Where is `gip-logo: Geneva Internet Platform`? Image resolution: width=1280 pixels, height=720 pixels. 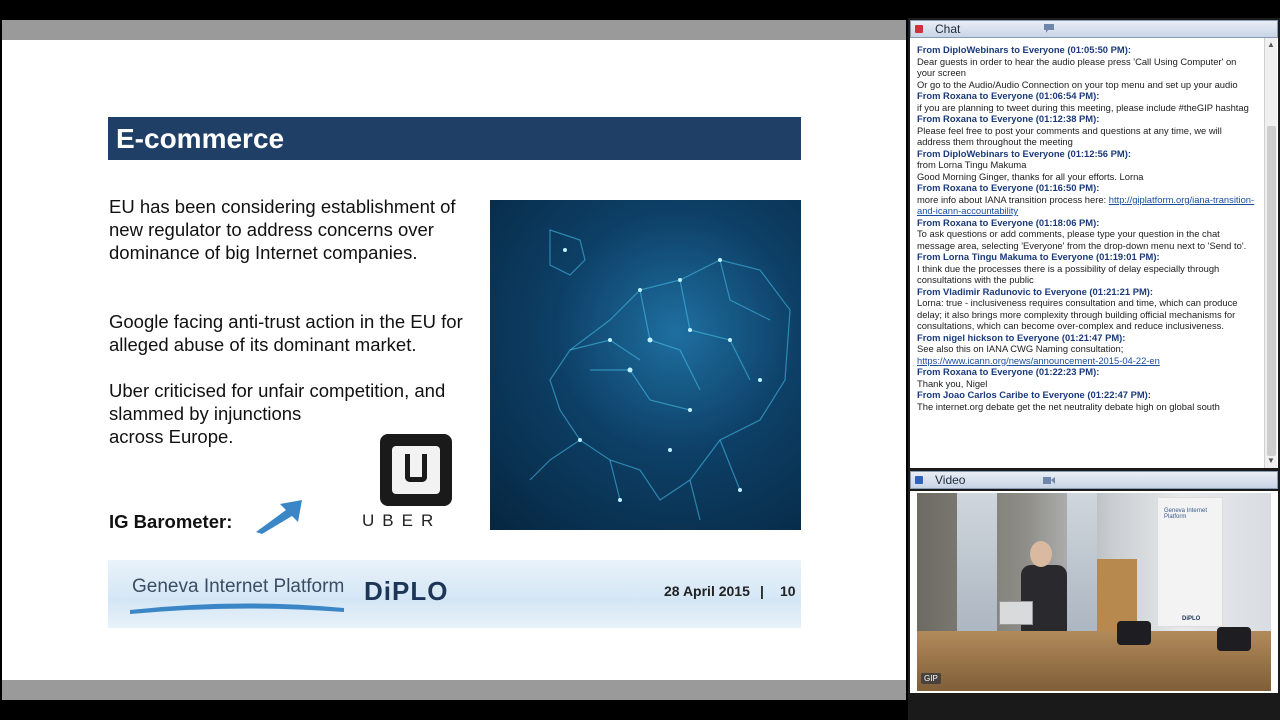 gip-logo: Geneva Internet Platform is located at coordinates (238, 586).